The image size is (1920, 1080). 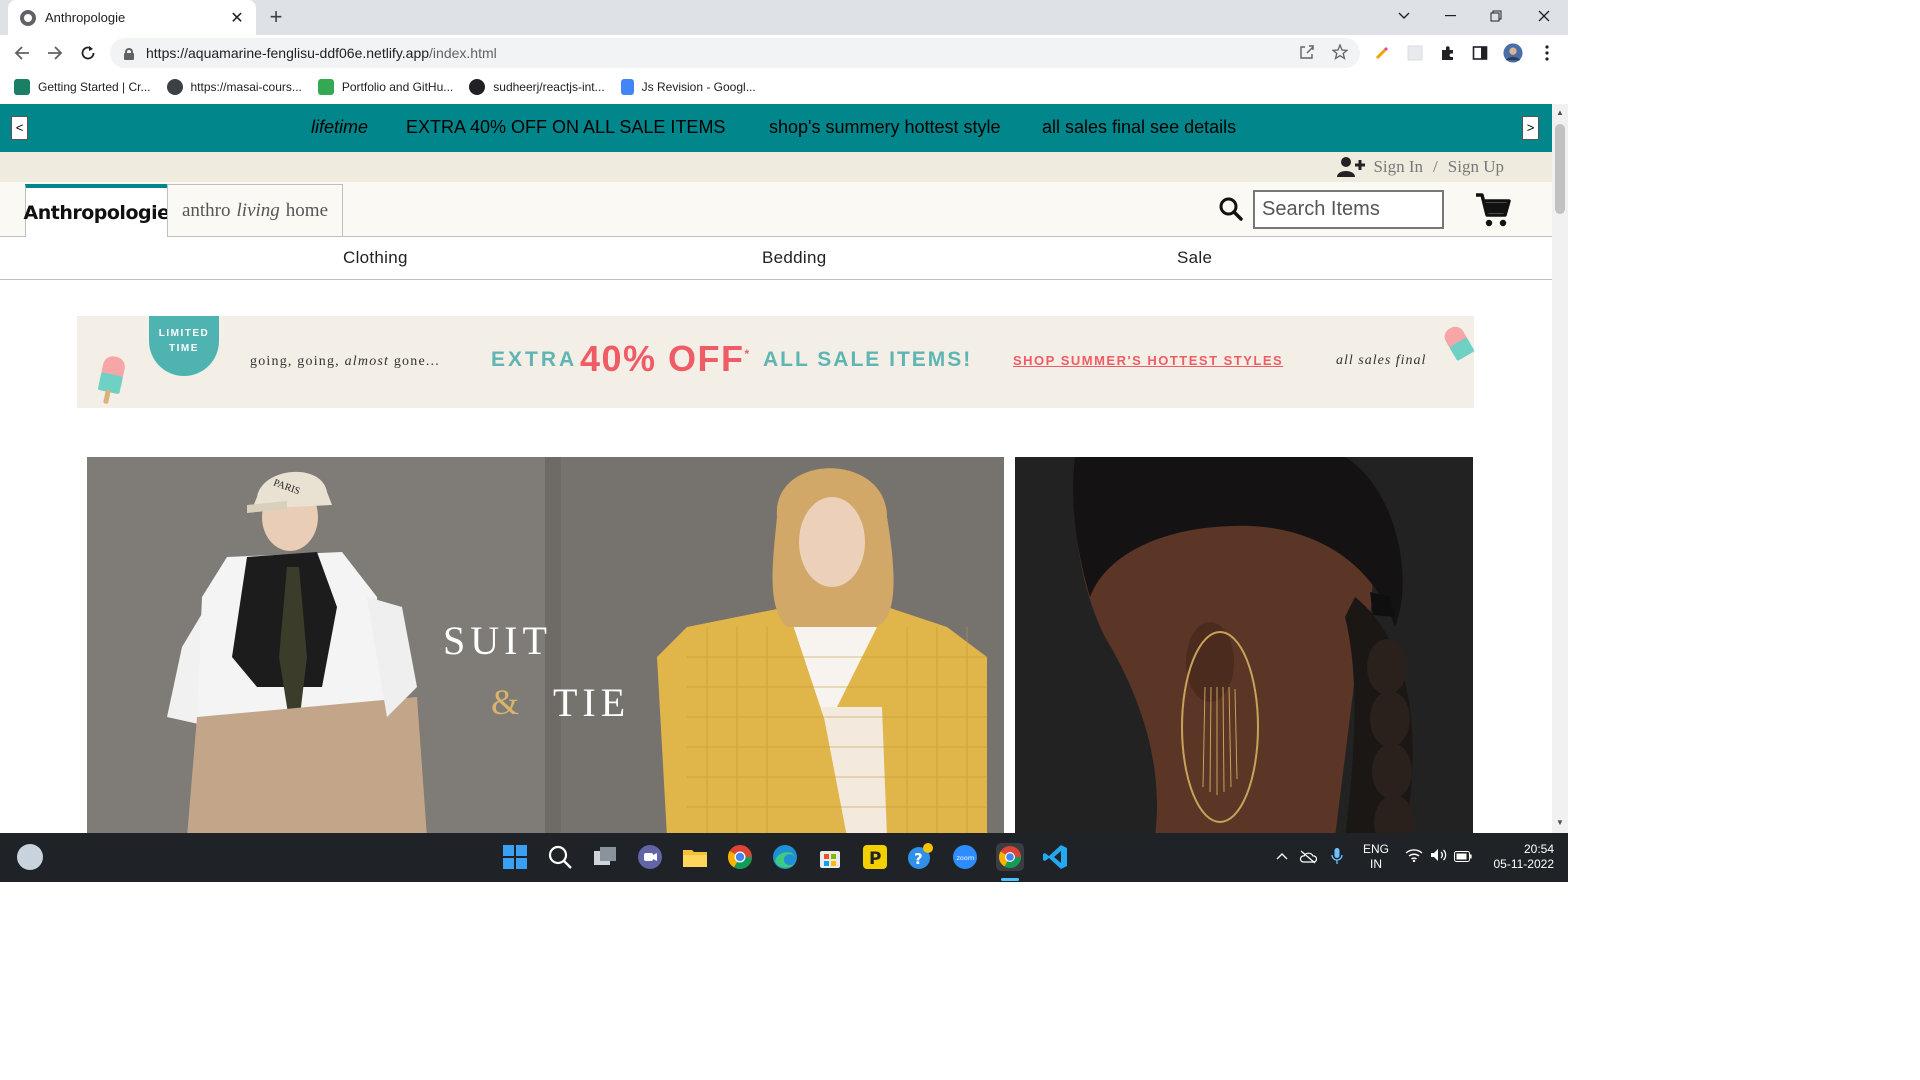 I want to click on restore-icon, so click(x=1496, y=16).